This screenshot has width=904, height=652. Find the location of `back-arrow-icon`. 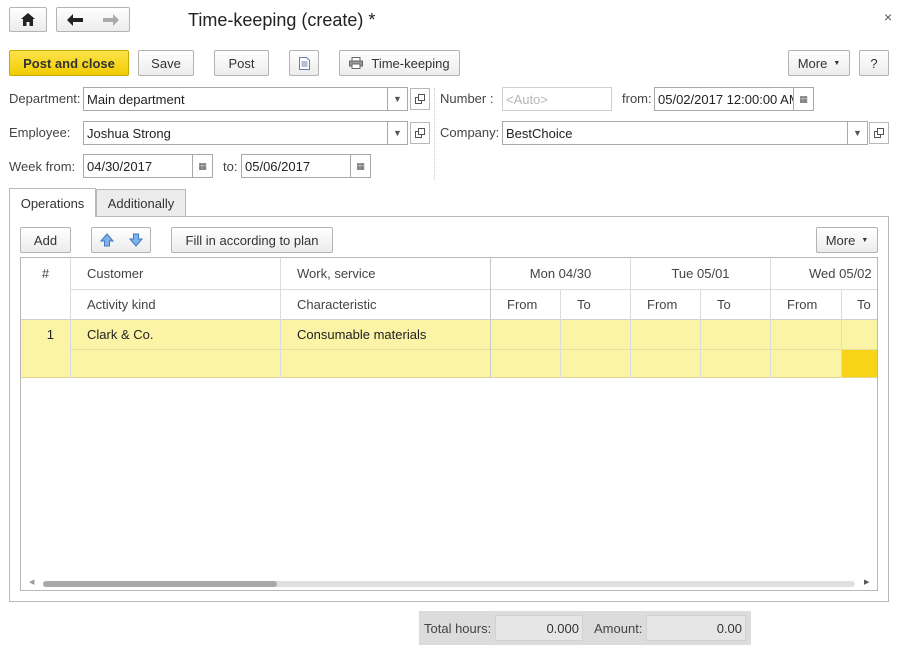

back-arrow-icon is located at coordinates (75, 19).